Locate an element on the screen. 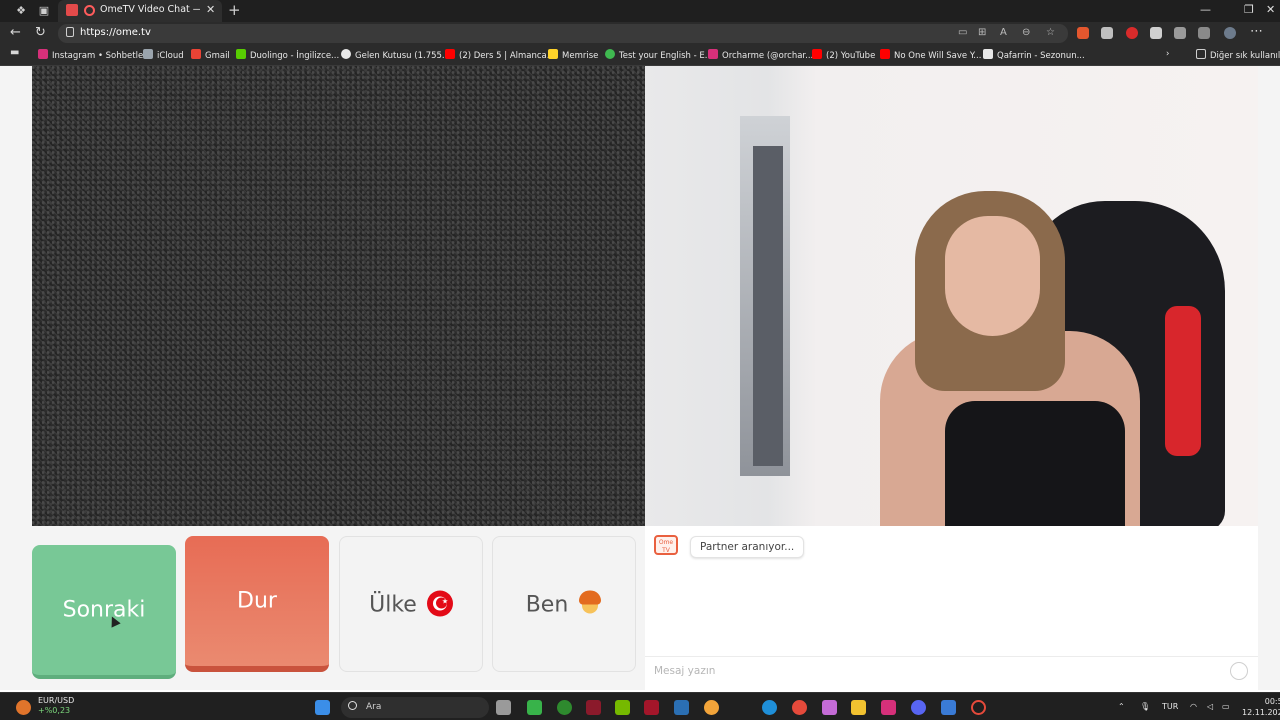 This screenshot has width=1280, height=720. market-widget: EUR/USD +%0,23 is located at coordinates (56, 706).